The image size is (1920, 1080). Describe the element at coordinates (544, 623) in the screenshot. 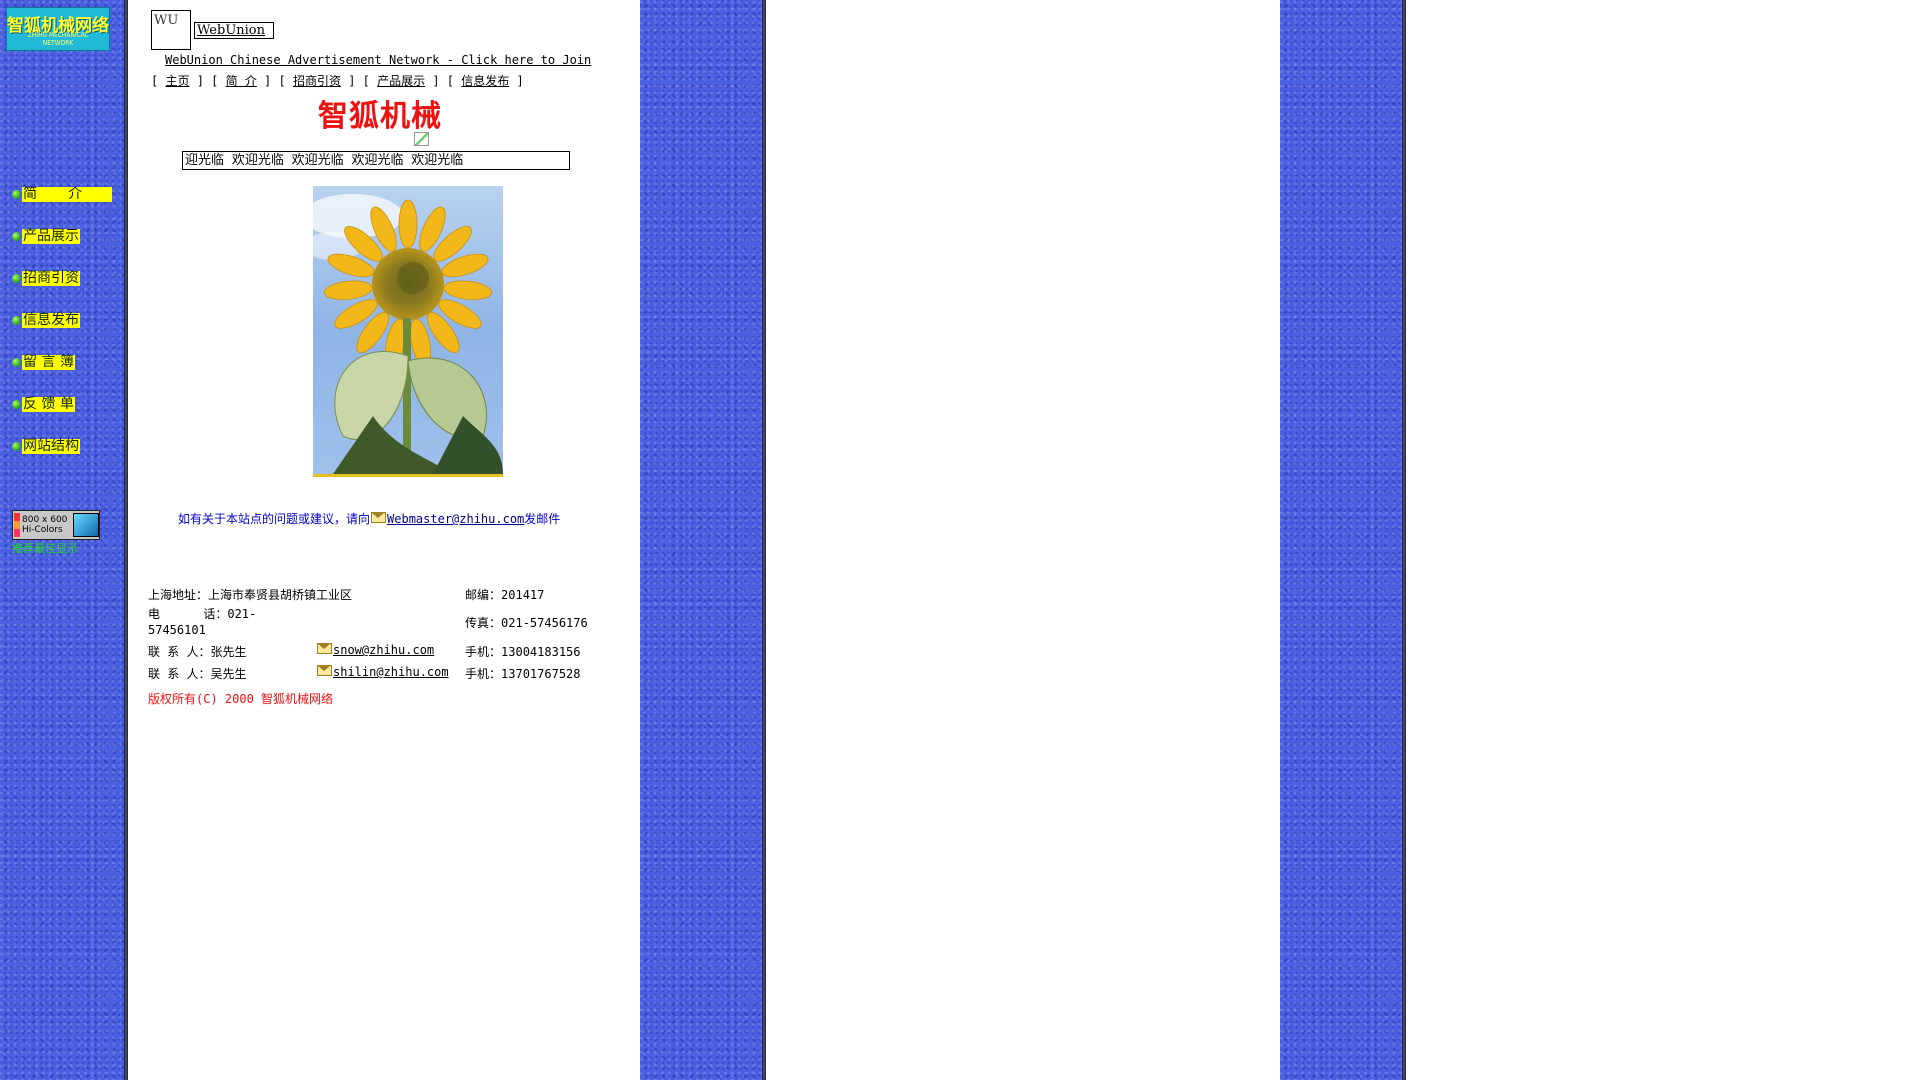

I see `fax-value: 021-57456176` at that location.